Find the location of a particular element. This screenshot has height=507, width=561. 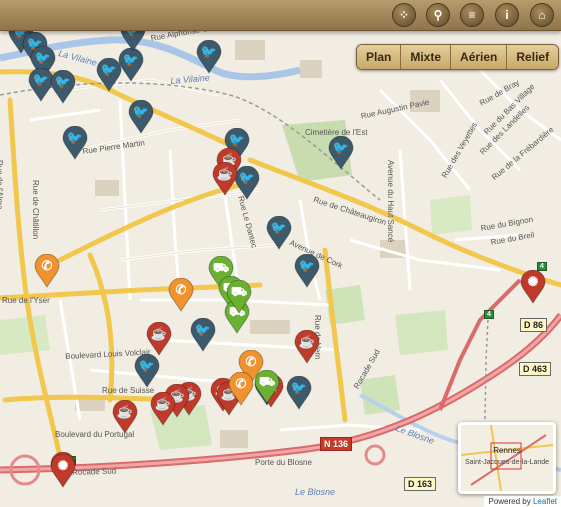

street-label: Rocade Sud is located at coordinates (94, 471).